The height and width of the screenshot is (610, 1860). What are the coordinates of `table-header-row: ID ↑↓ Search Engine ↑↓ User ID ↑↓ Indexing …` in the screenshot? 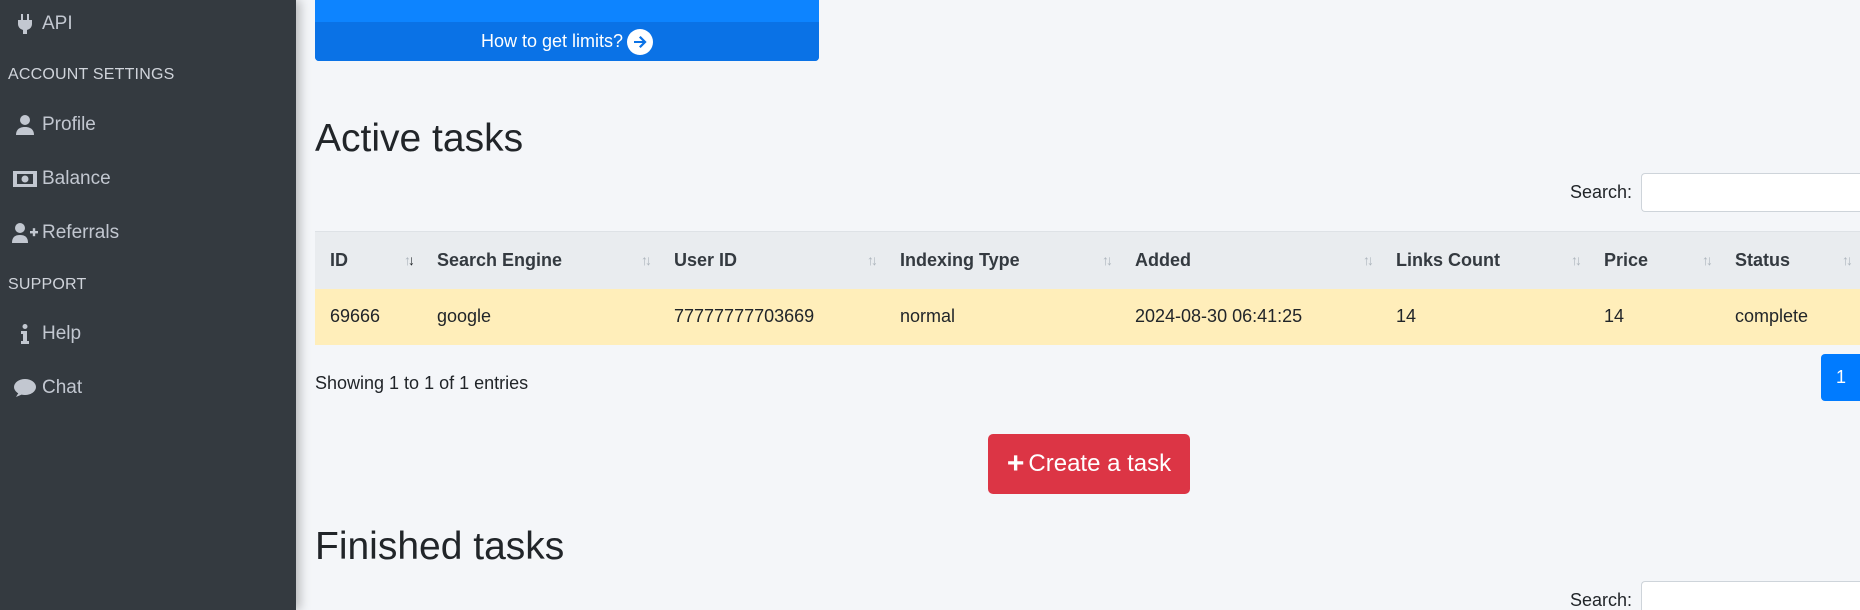 It's located at (1087, 260).